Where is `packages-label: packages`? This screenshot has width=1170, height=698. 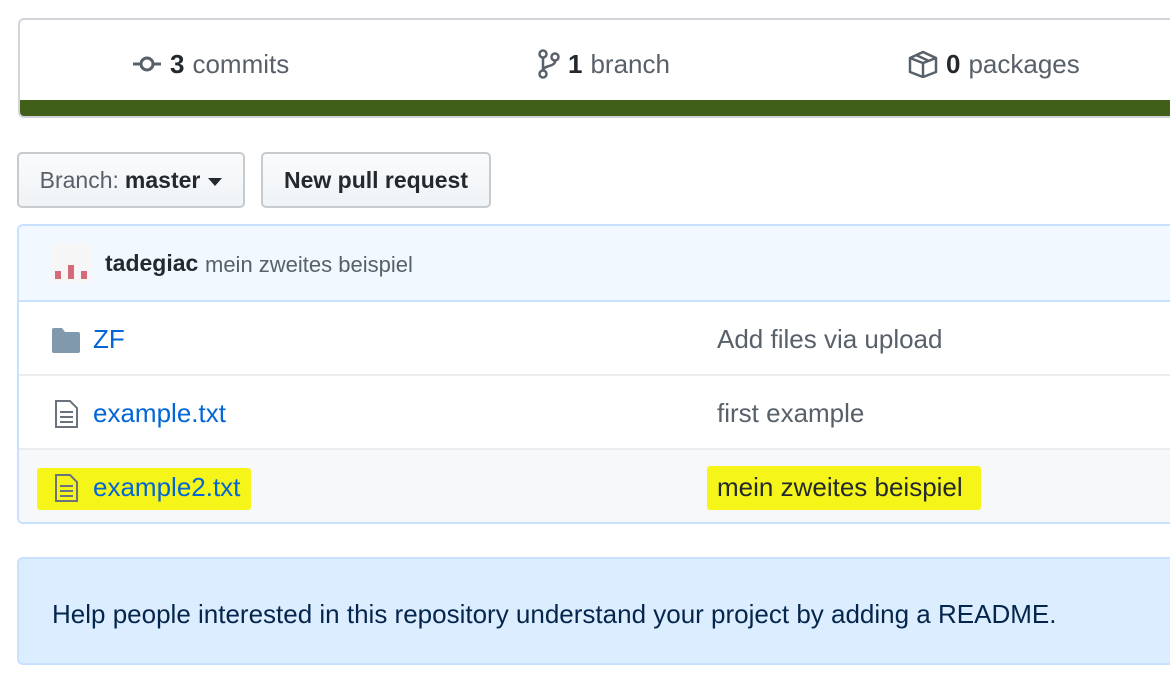
packages-label: packages is located at coordinates (1024, 63).